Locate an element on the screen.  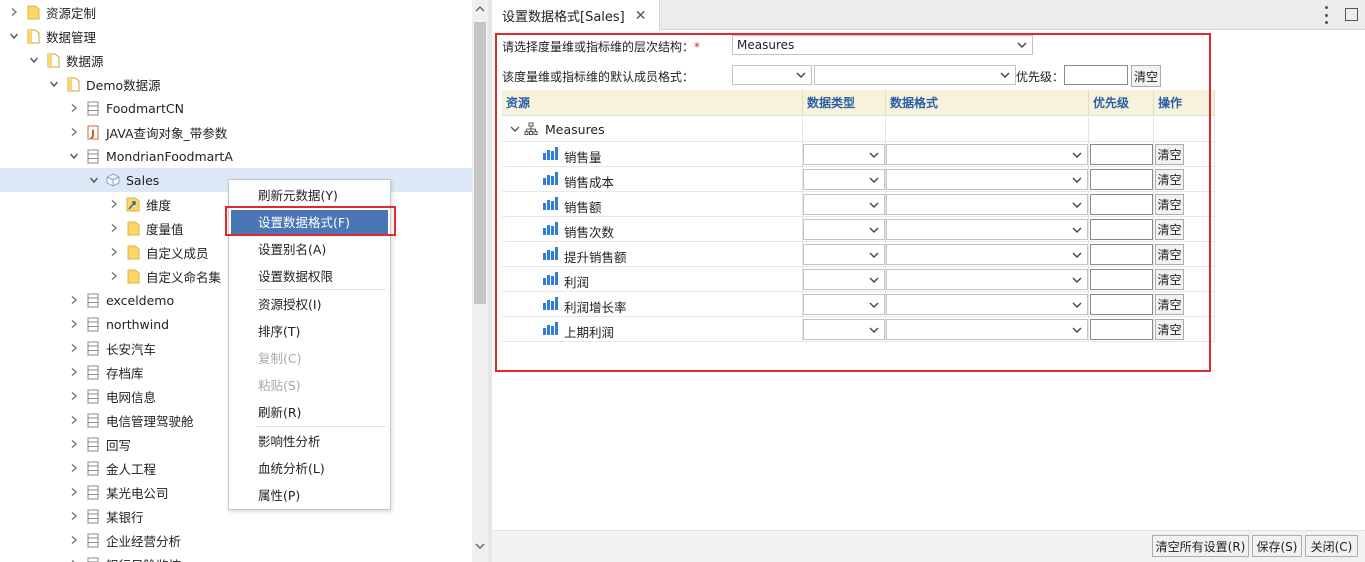
menu-item: 属性(P) is located at coordinates (309, 496).